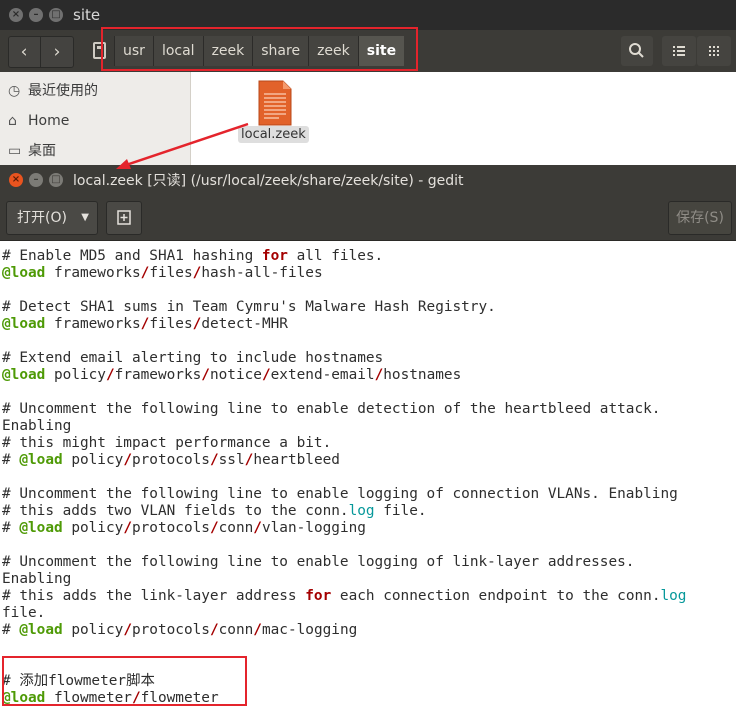  I want to click on sidebar-item-desktop: ▭ 桌面, so click(32, 151).